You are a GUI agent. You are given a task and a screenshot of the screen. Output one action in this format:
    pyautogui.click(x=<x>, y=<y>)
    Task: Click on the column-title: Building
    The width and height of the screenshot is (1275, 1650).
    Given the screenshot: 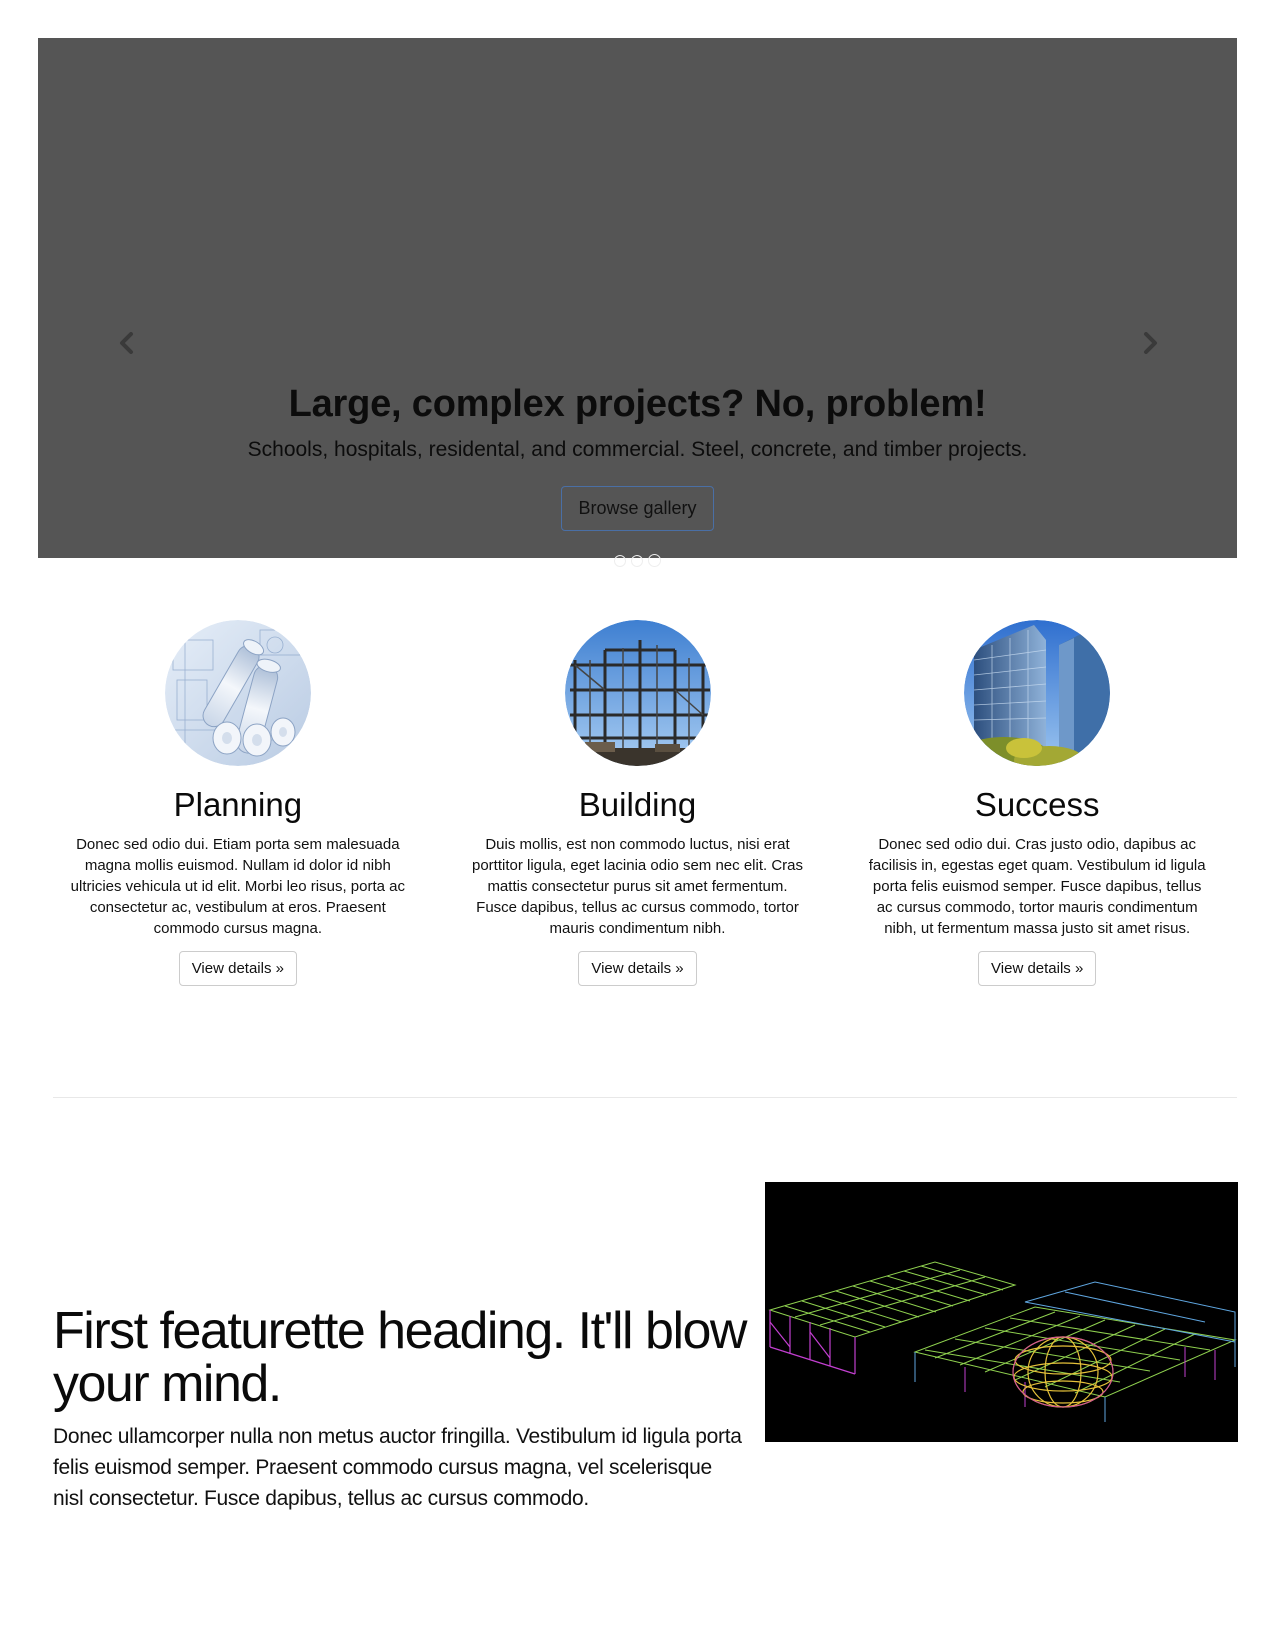 What is the action you would take?
    pyautogui.click(x=637, y=804)
    